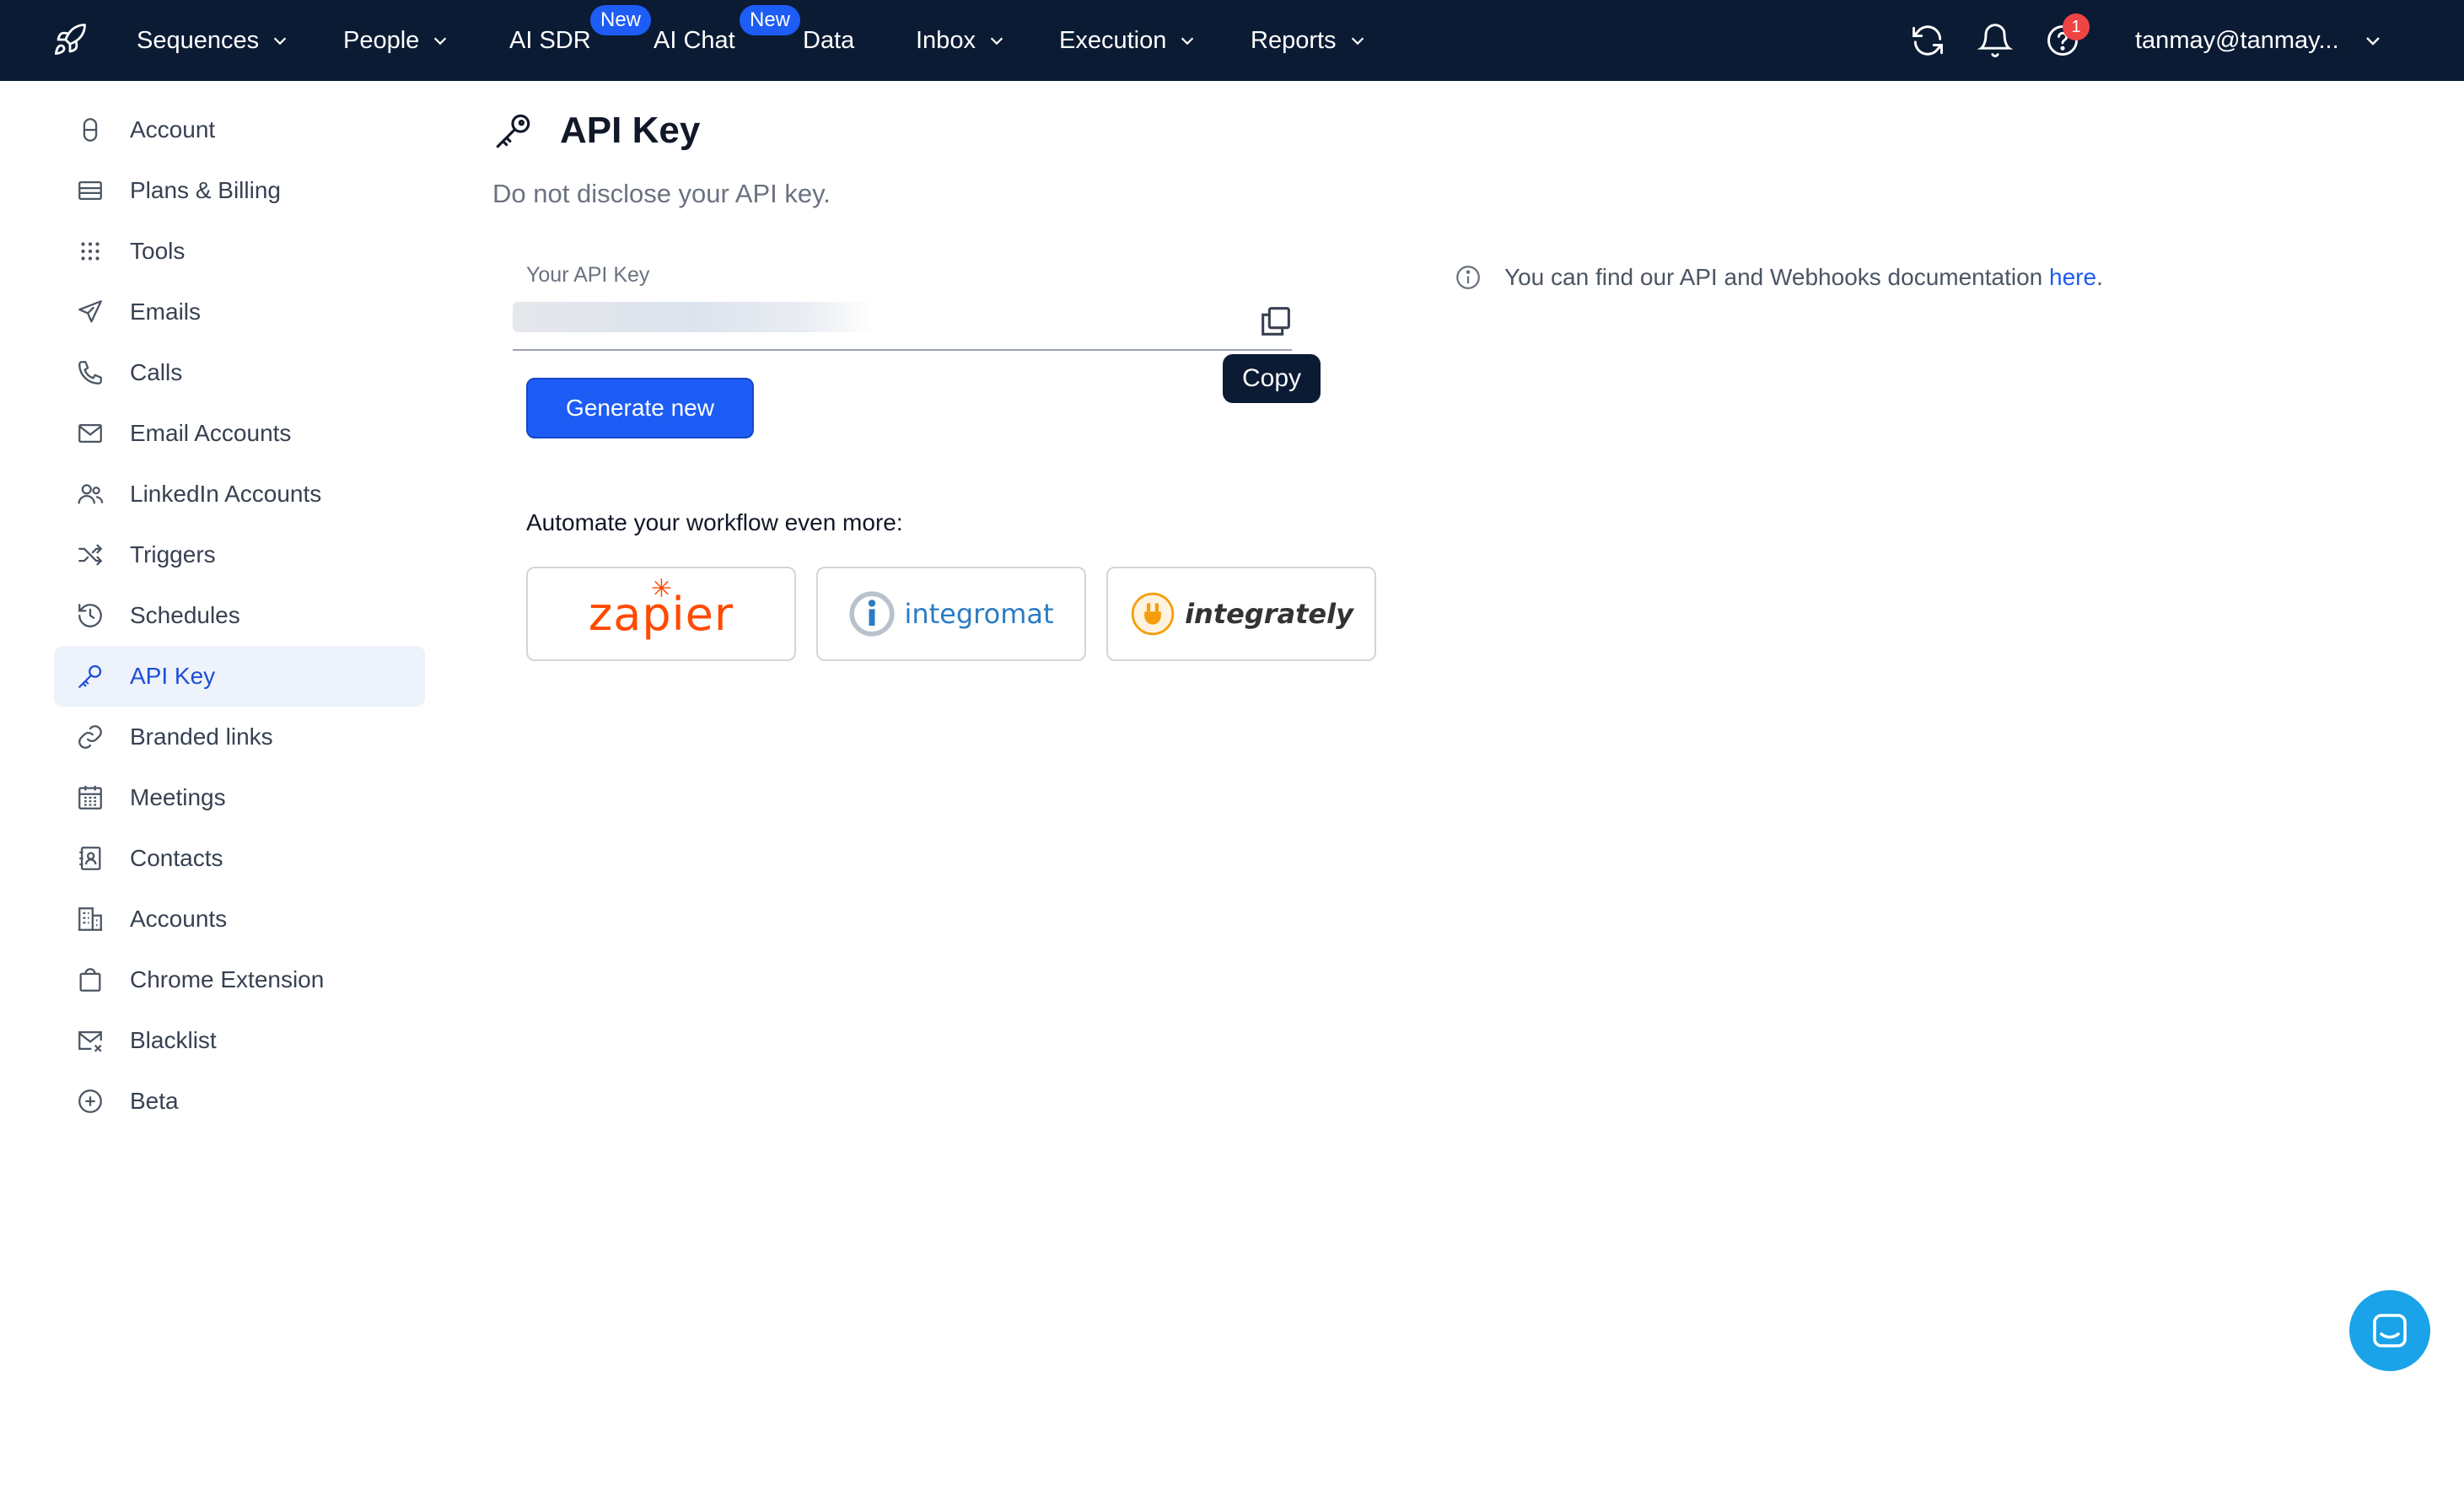 Image resolution: width=2464 pixels, height=1506 pixels. I want to click on sidebar-item-label: Plans & Billing, so click(205, 190).